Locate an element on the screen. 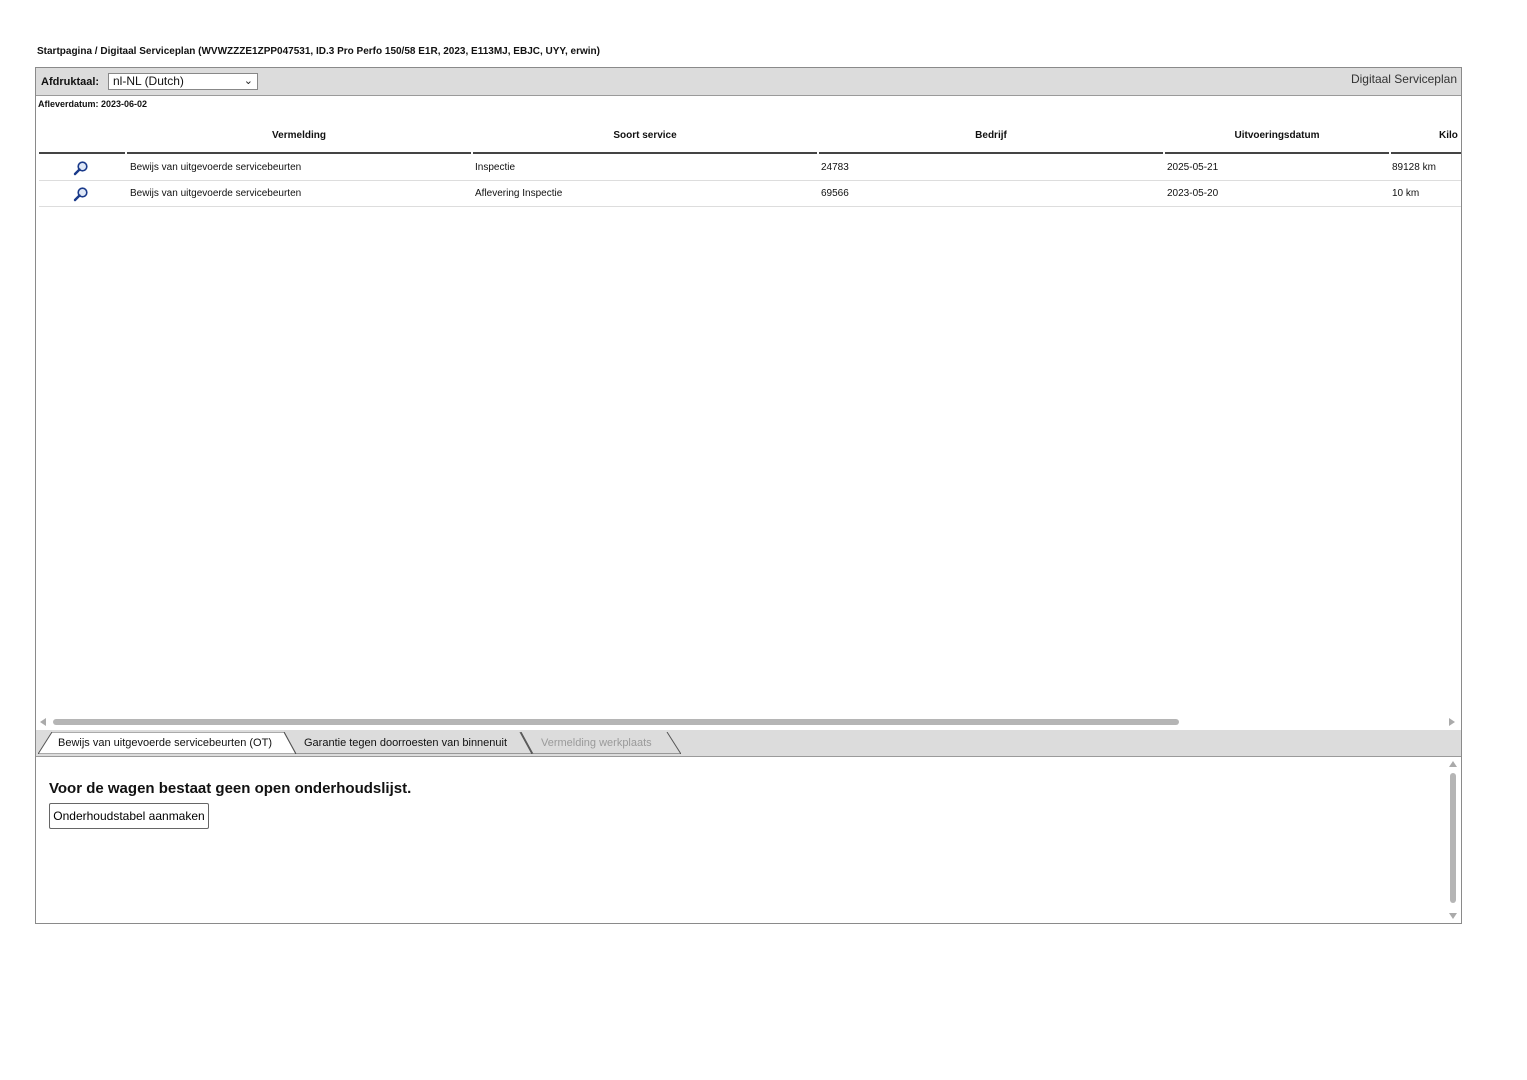 The width and height of the screenshot is (1527, 1080). cell-soort-service: Aflevering Inspectie is located at coordinates (519, 193).